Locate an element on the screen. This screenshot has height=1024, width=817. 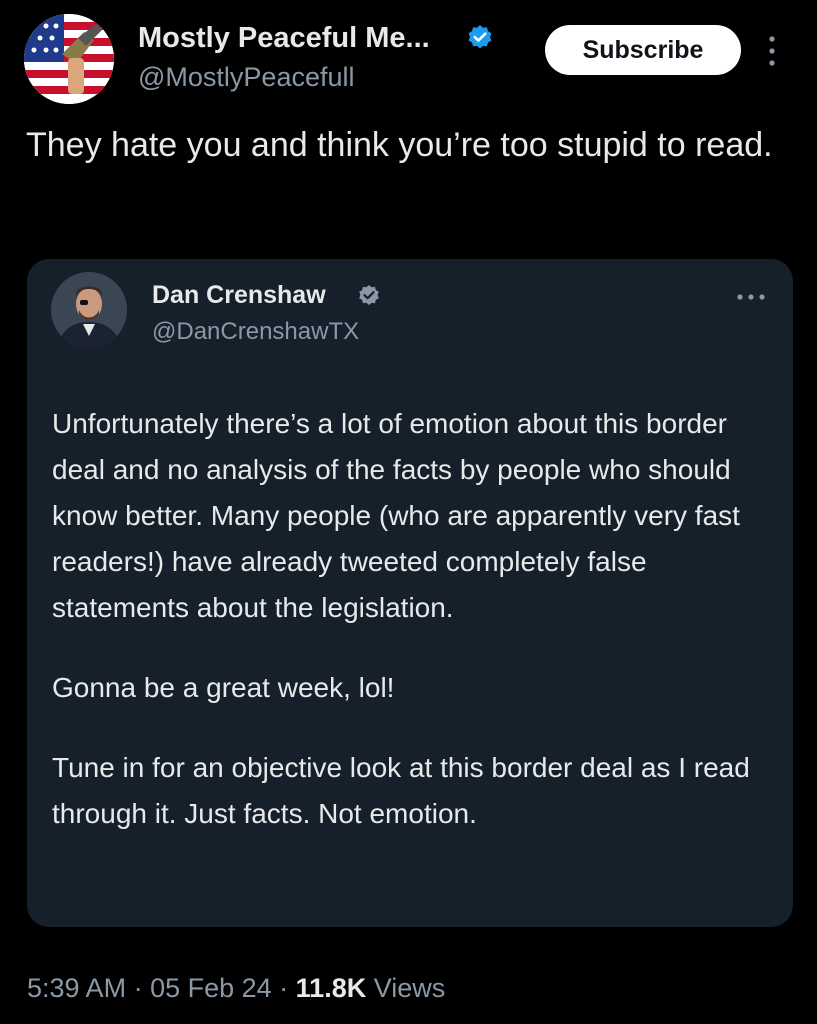
author-avatar is located at coordinates (69, 59).